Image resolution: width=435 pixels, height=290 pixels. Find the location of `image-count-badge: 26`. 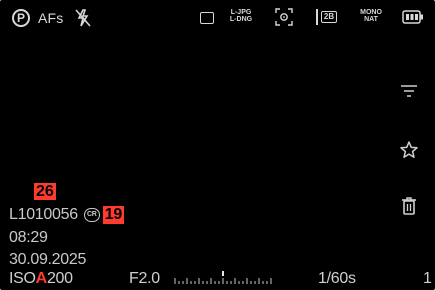

image-count-badge: 26 is located at coordinates (45, 191).